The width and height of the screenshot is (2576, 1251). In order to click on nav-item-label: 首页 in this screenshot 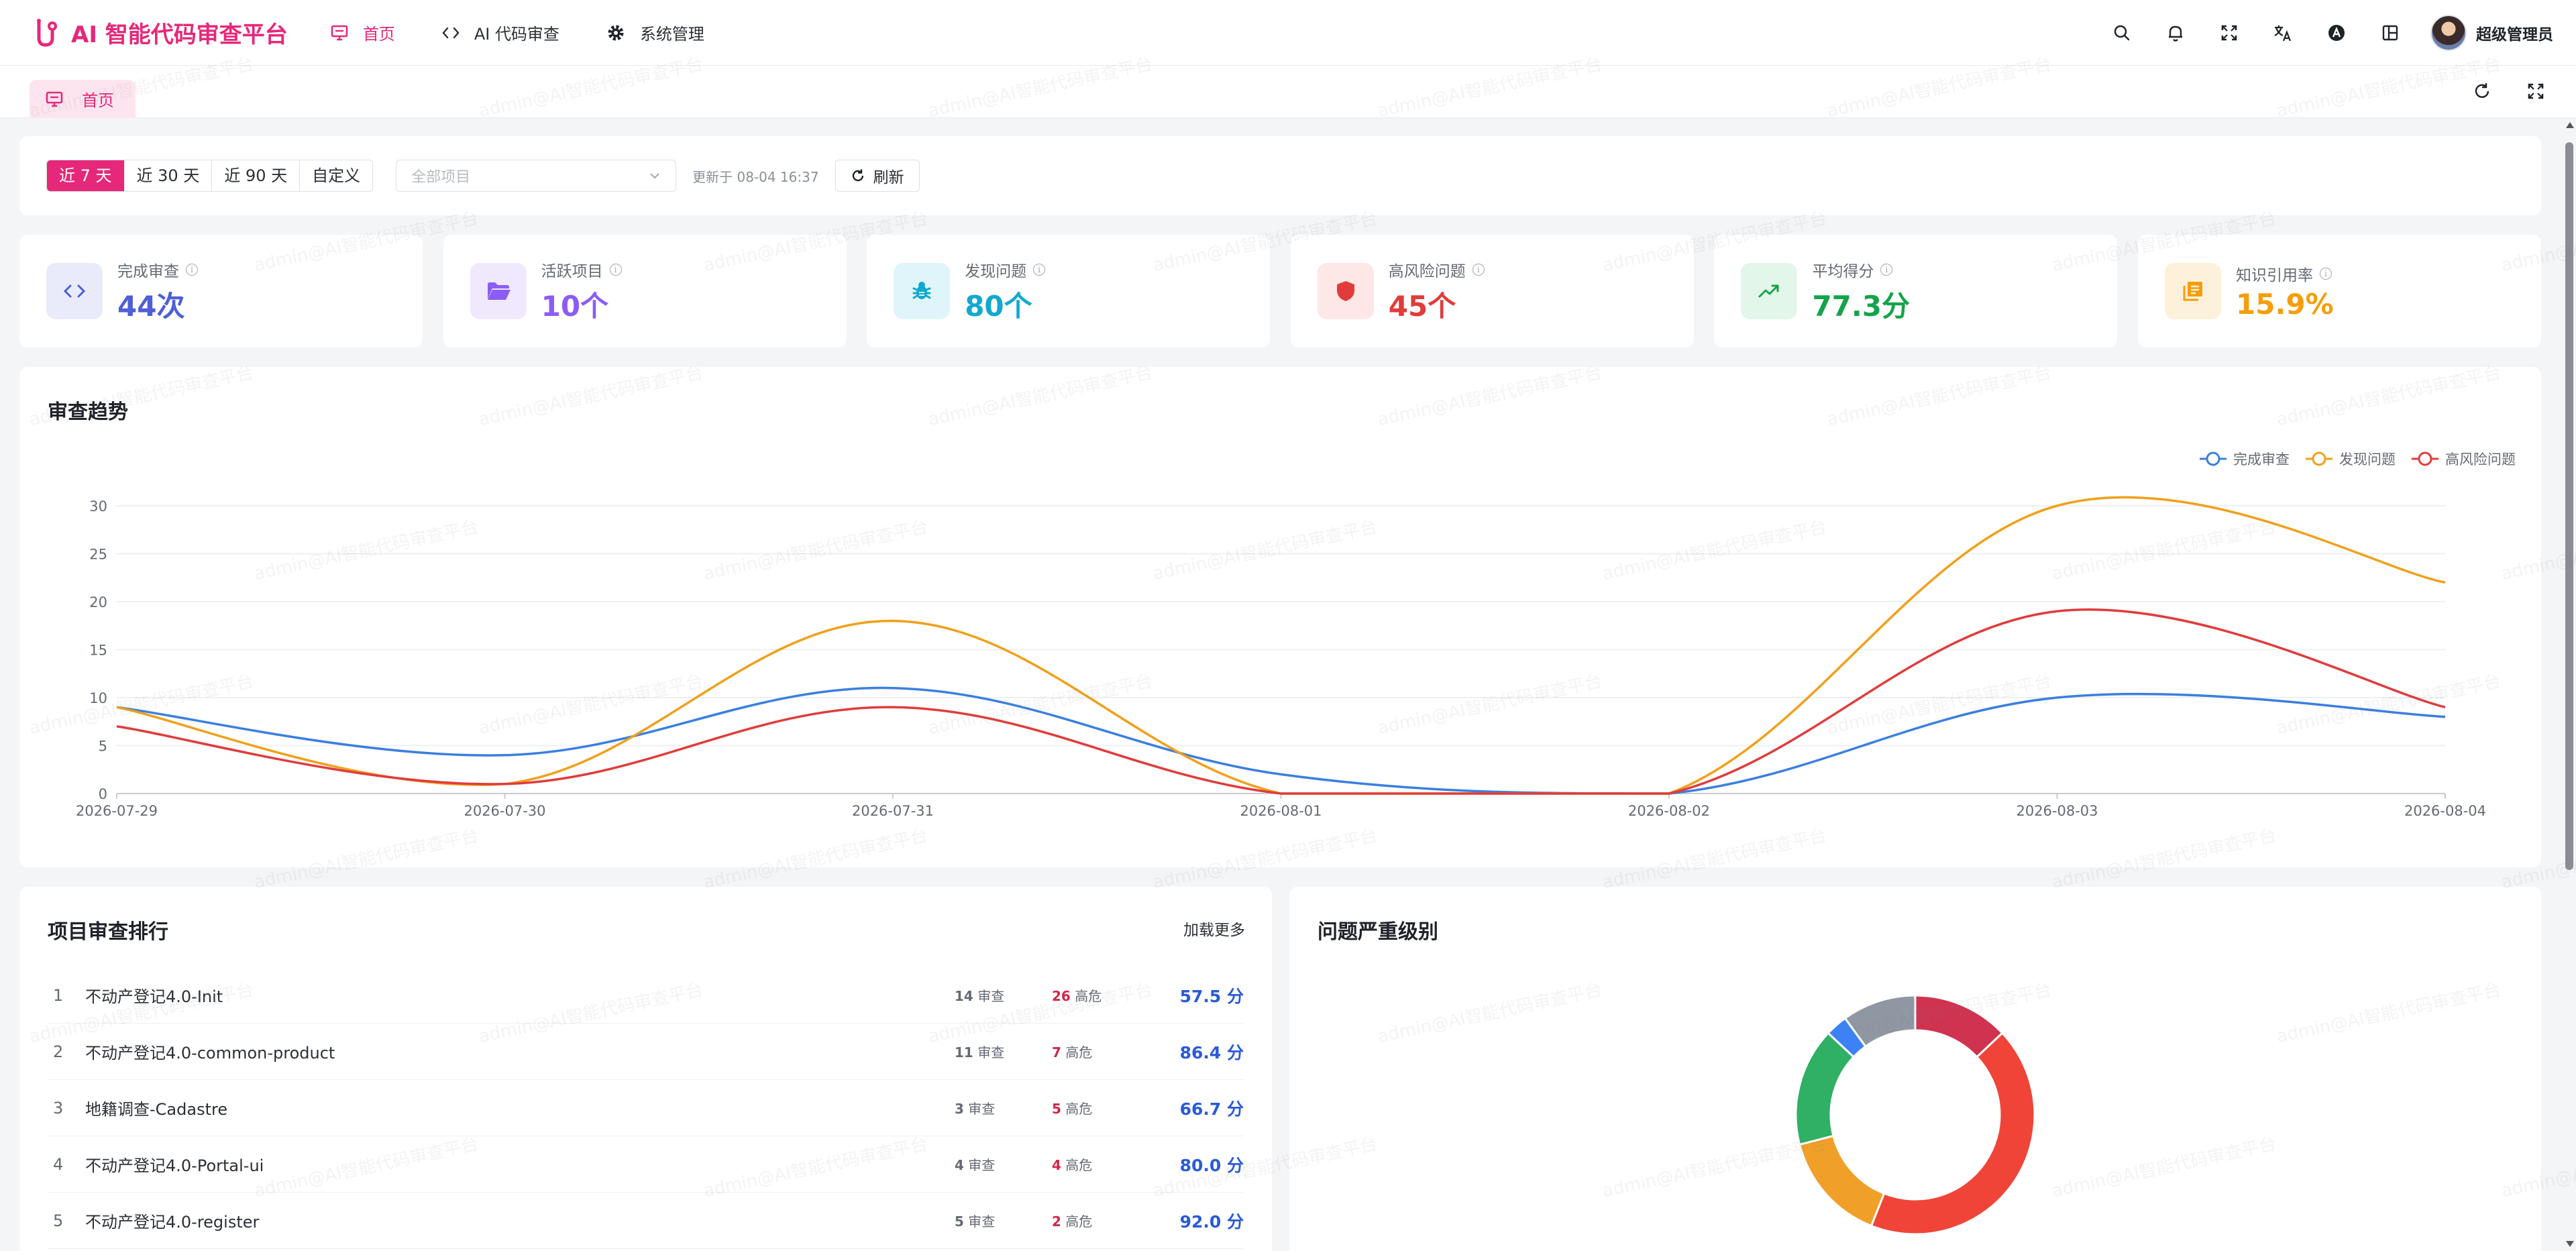, I will do `click(378, 34)`.